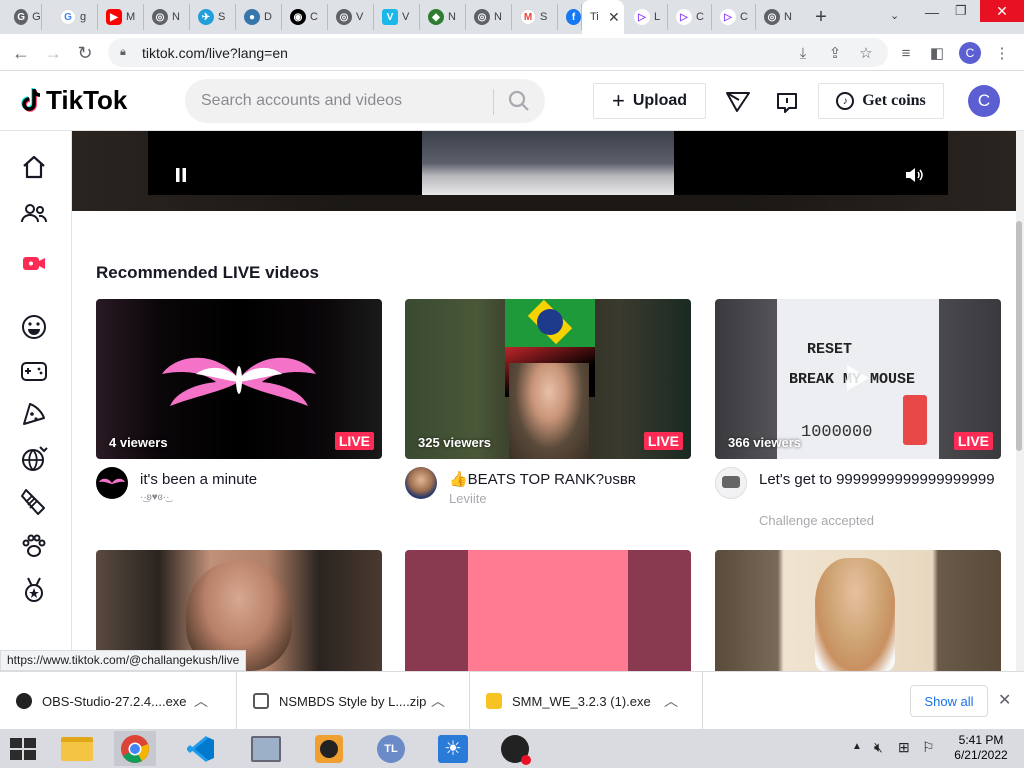  Describe the element at coordinates (647, 17) in the screenshot. I see `browser-tab: ▷ L` at that location.